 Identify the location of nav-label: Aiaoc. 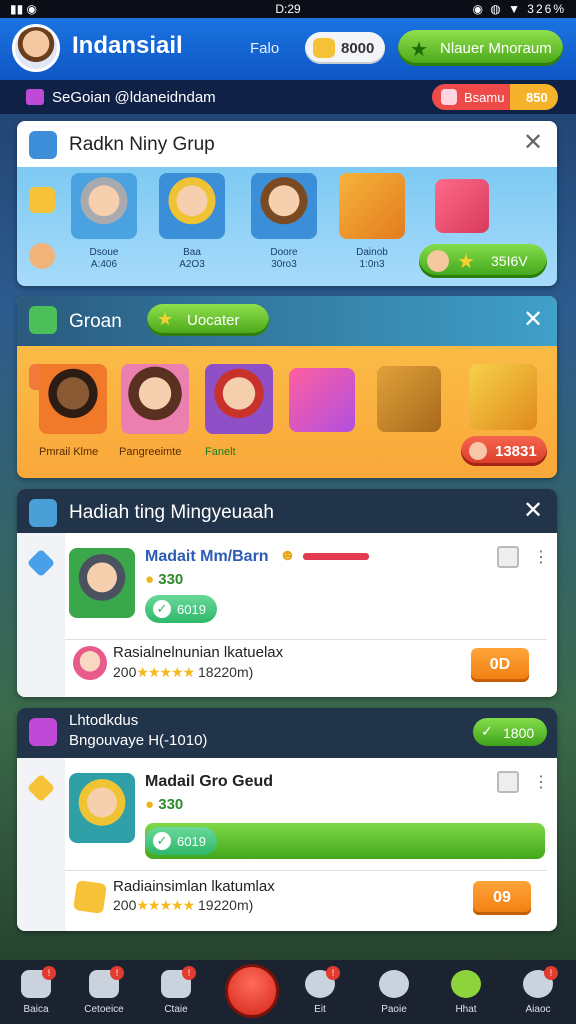
(538, 1009).